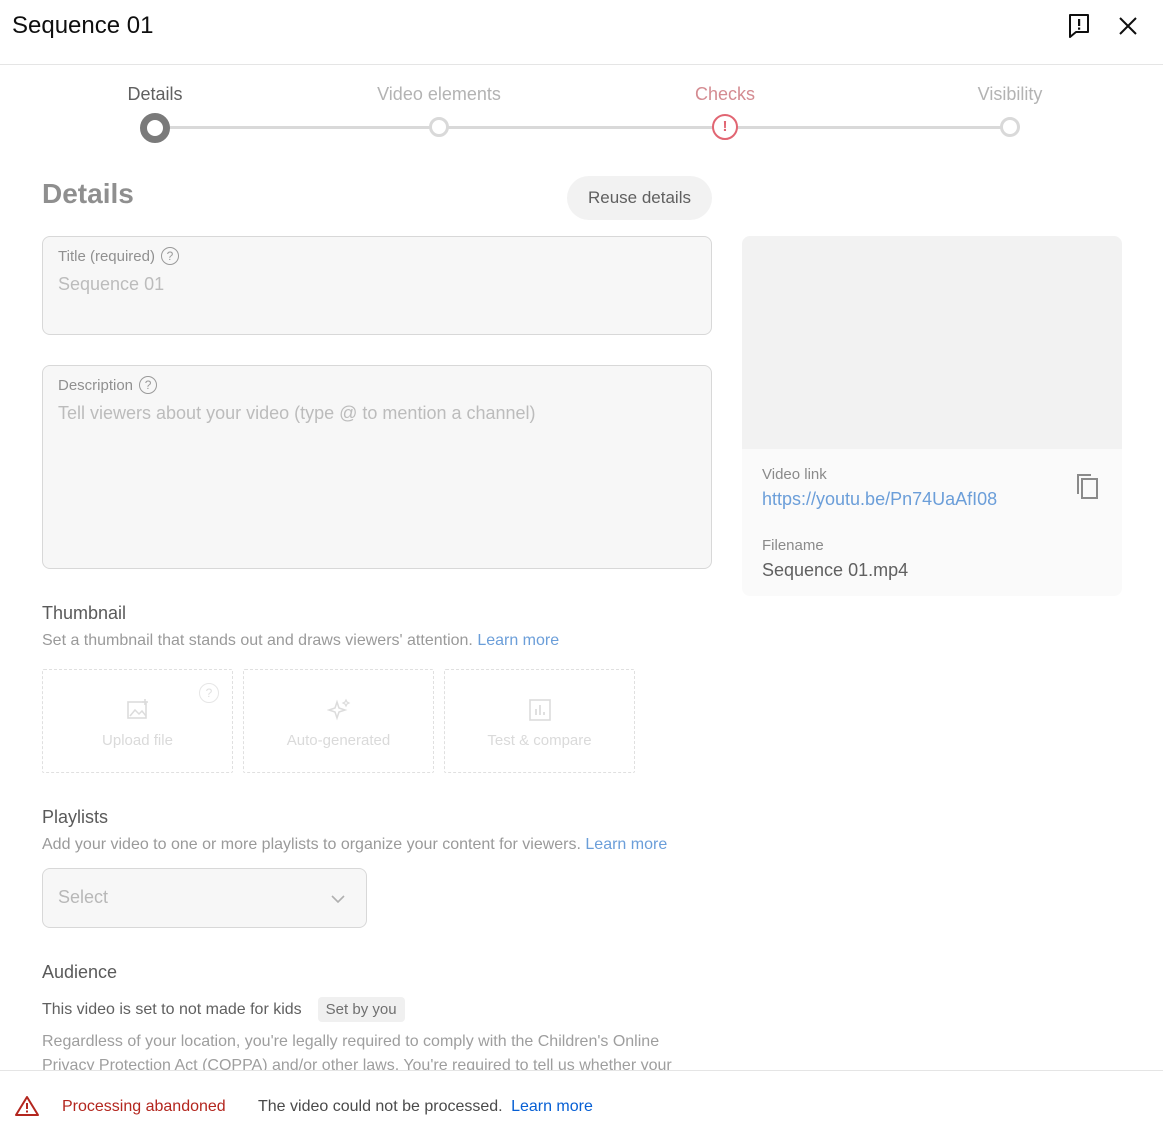 Image resolution: width=1163 pixels, height=1127 pixels. I want to click on step-details: Details, so click(155, 94).